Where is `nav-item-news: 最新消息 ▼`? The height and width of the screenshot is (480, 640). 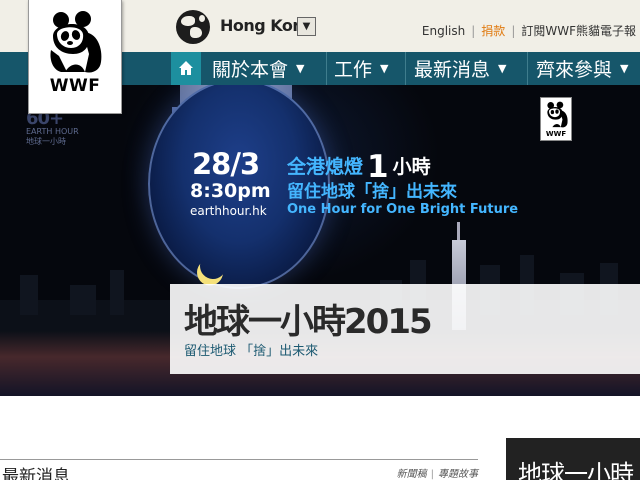
nav-item-news: 最新消息 ▼ is located at coordinates (460, 68).